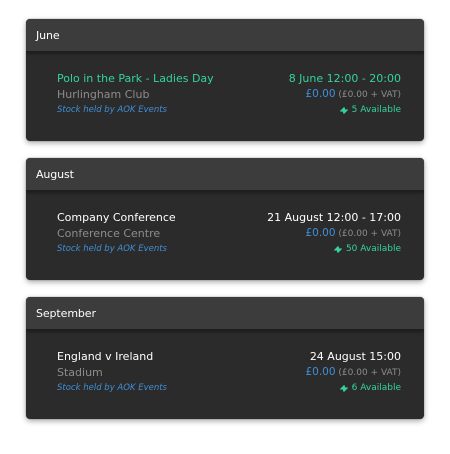  I want to click on month-header: September, so click(225, 313).